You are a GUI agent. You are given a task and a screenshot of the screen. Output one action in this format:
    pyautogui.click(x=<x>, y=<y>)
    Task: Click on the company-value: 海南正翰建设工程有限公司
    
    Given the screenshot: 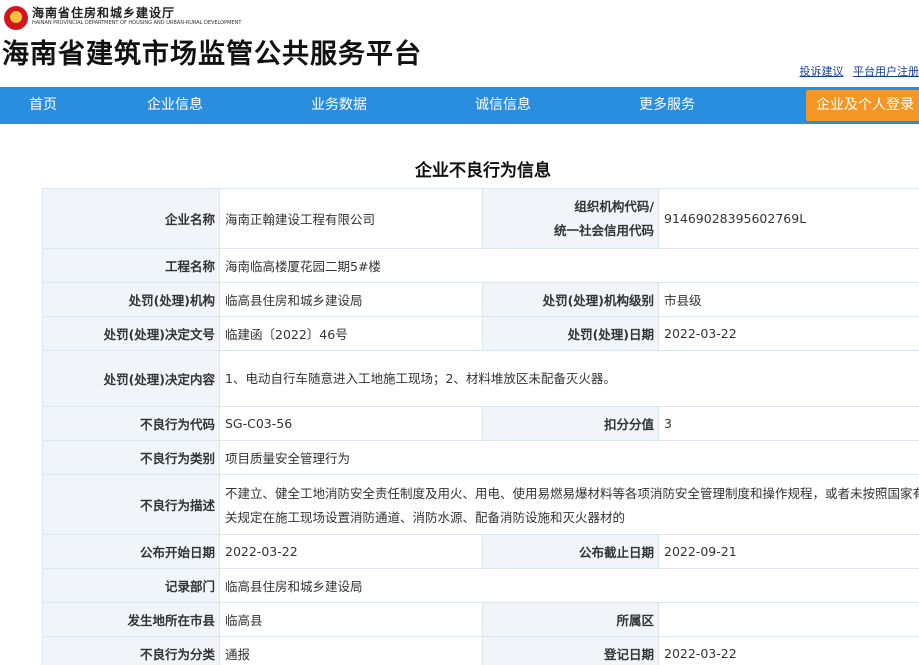 What is the action you would take?
    pyautogui.click(x=351, y=218)
    